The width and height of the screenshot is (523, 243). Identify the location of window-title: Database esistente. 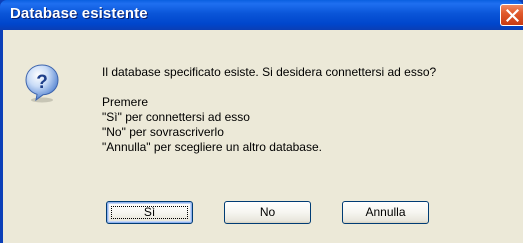
(79, 13).